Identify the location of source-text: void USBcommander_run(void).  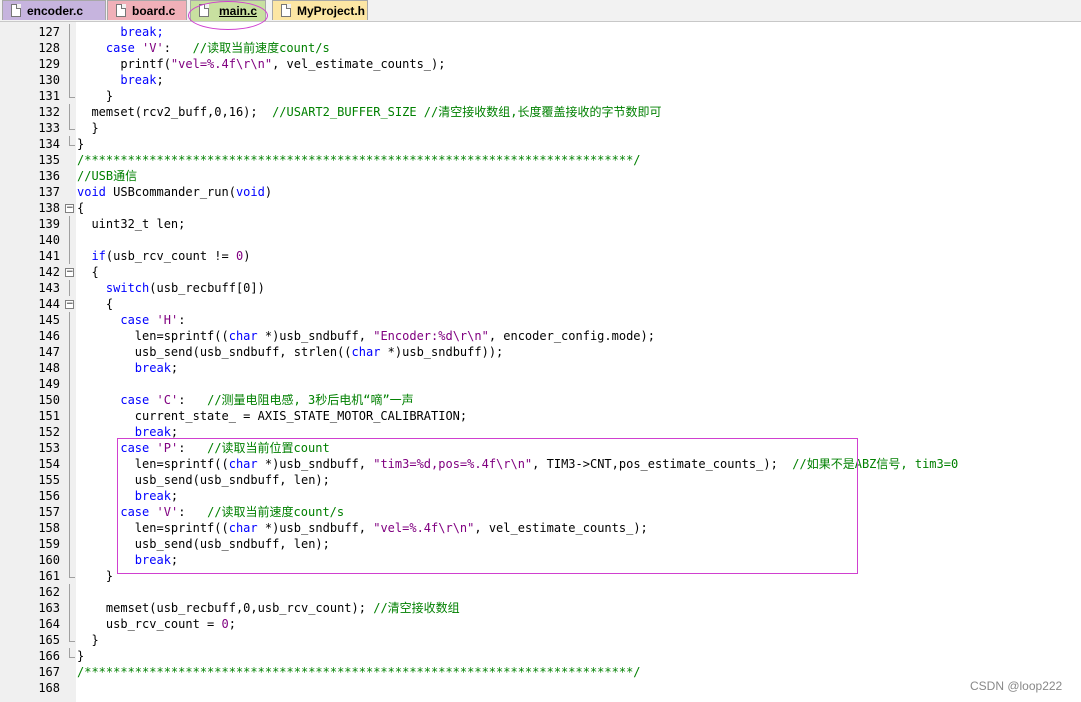
(174, 192).